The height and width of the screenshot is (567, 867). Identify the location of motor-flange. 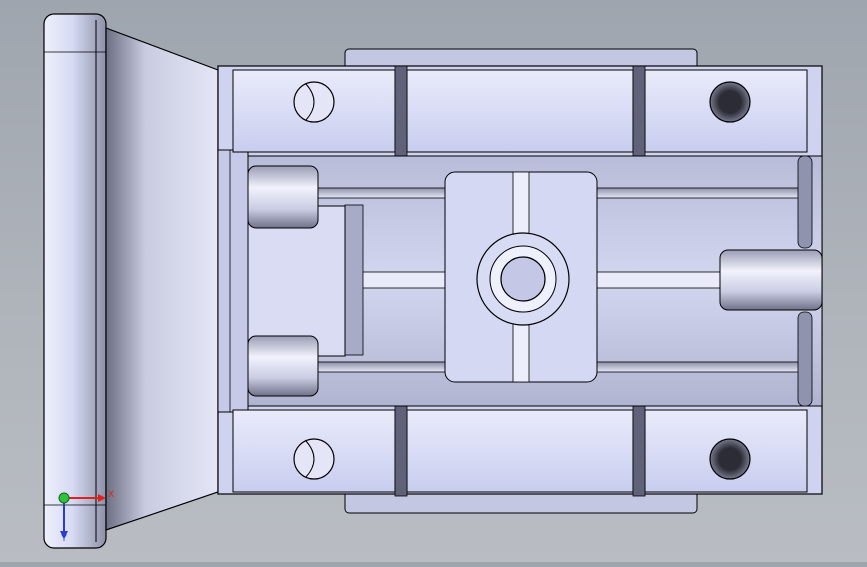
(75, 281).